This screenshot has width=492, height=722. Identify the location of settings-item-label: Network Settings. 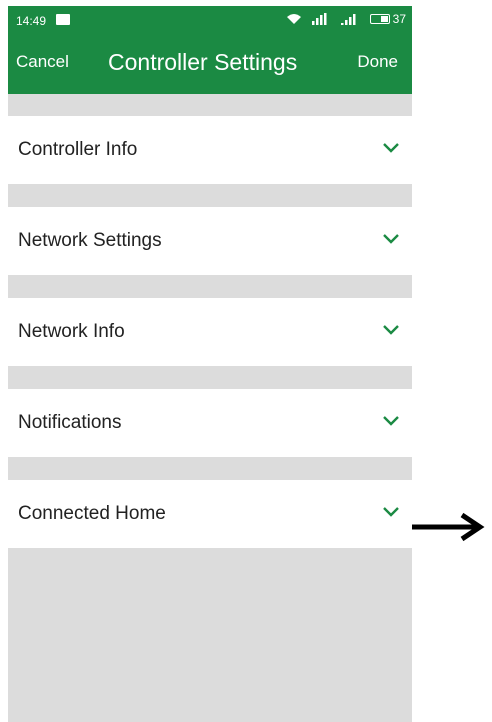
(90, 240).